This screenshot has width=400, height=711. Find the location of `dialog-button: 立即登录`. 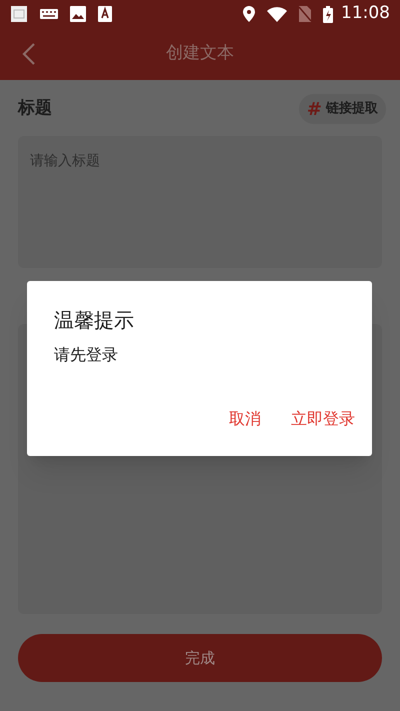

dialog-button: 立即登录 is located at coordinates (323, 419).